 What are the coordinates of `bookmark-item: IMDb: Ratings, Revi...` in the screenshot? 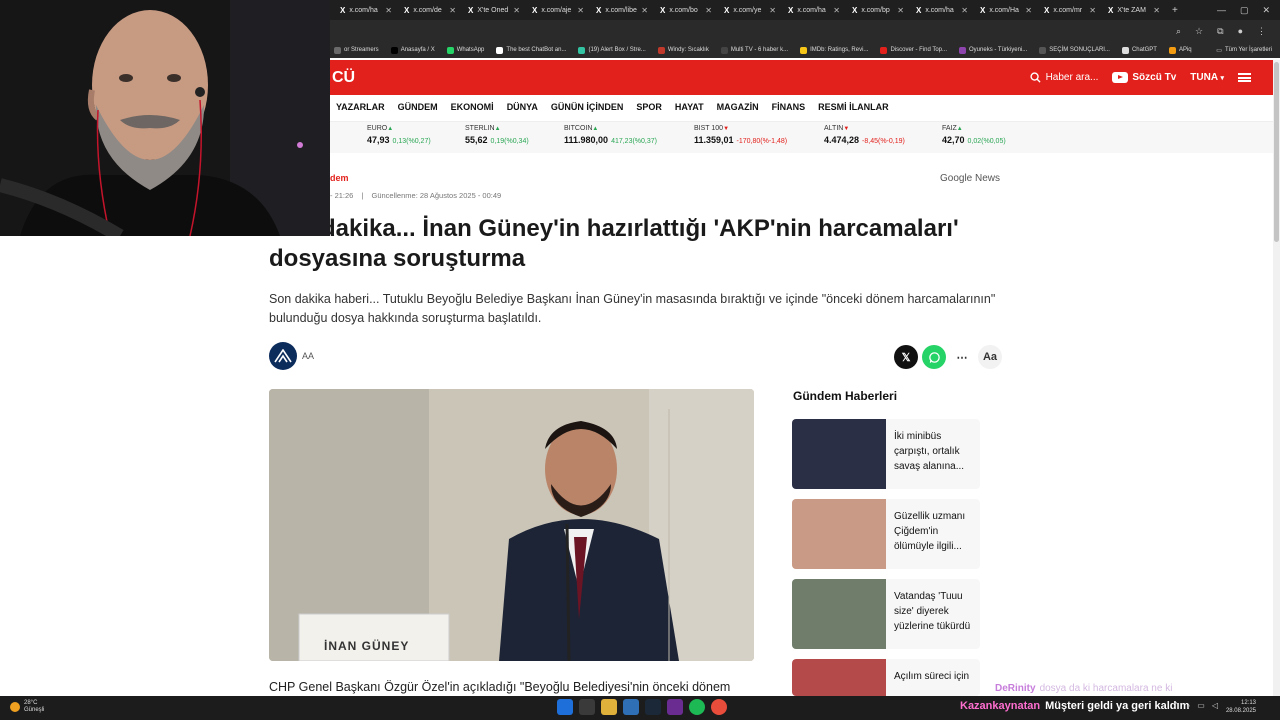 It's located at (834, 50).